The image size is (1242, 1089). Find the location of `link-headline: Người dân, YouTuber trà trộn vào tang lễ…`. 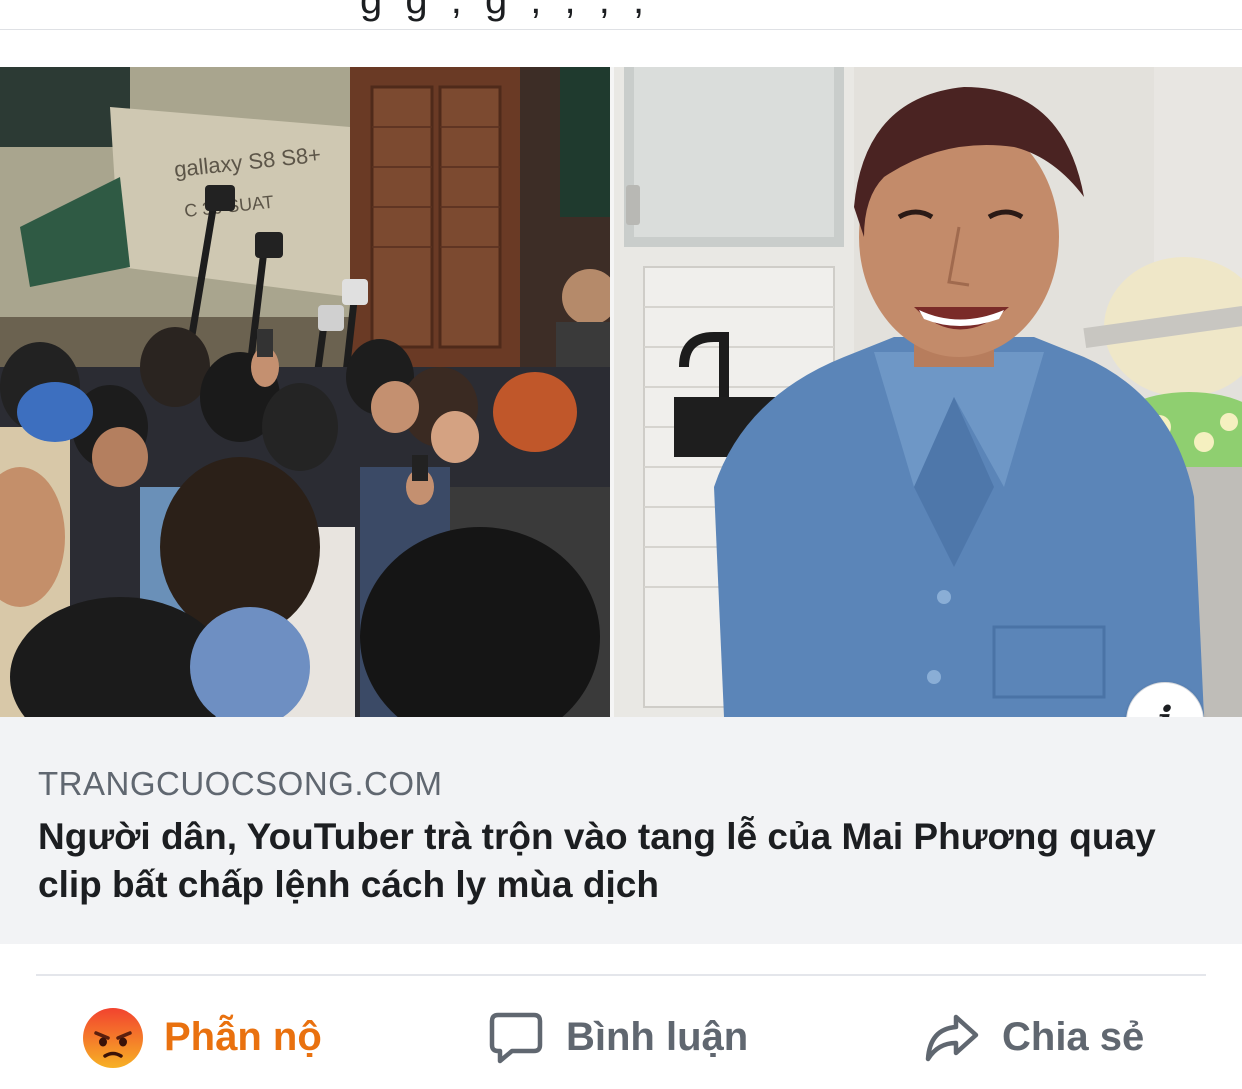

link-headline: Người dân, YouTuber trà trộn vào tang lễ… is located at coordinates (628, 861).